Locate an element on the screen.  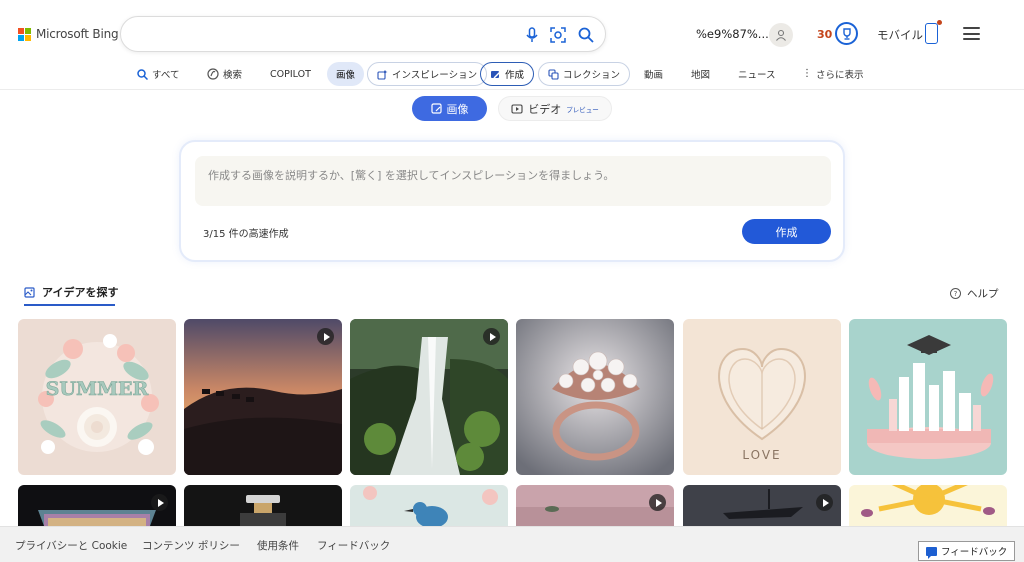
search-input is located at coordinates (327, 35).